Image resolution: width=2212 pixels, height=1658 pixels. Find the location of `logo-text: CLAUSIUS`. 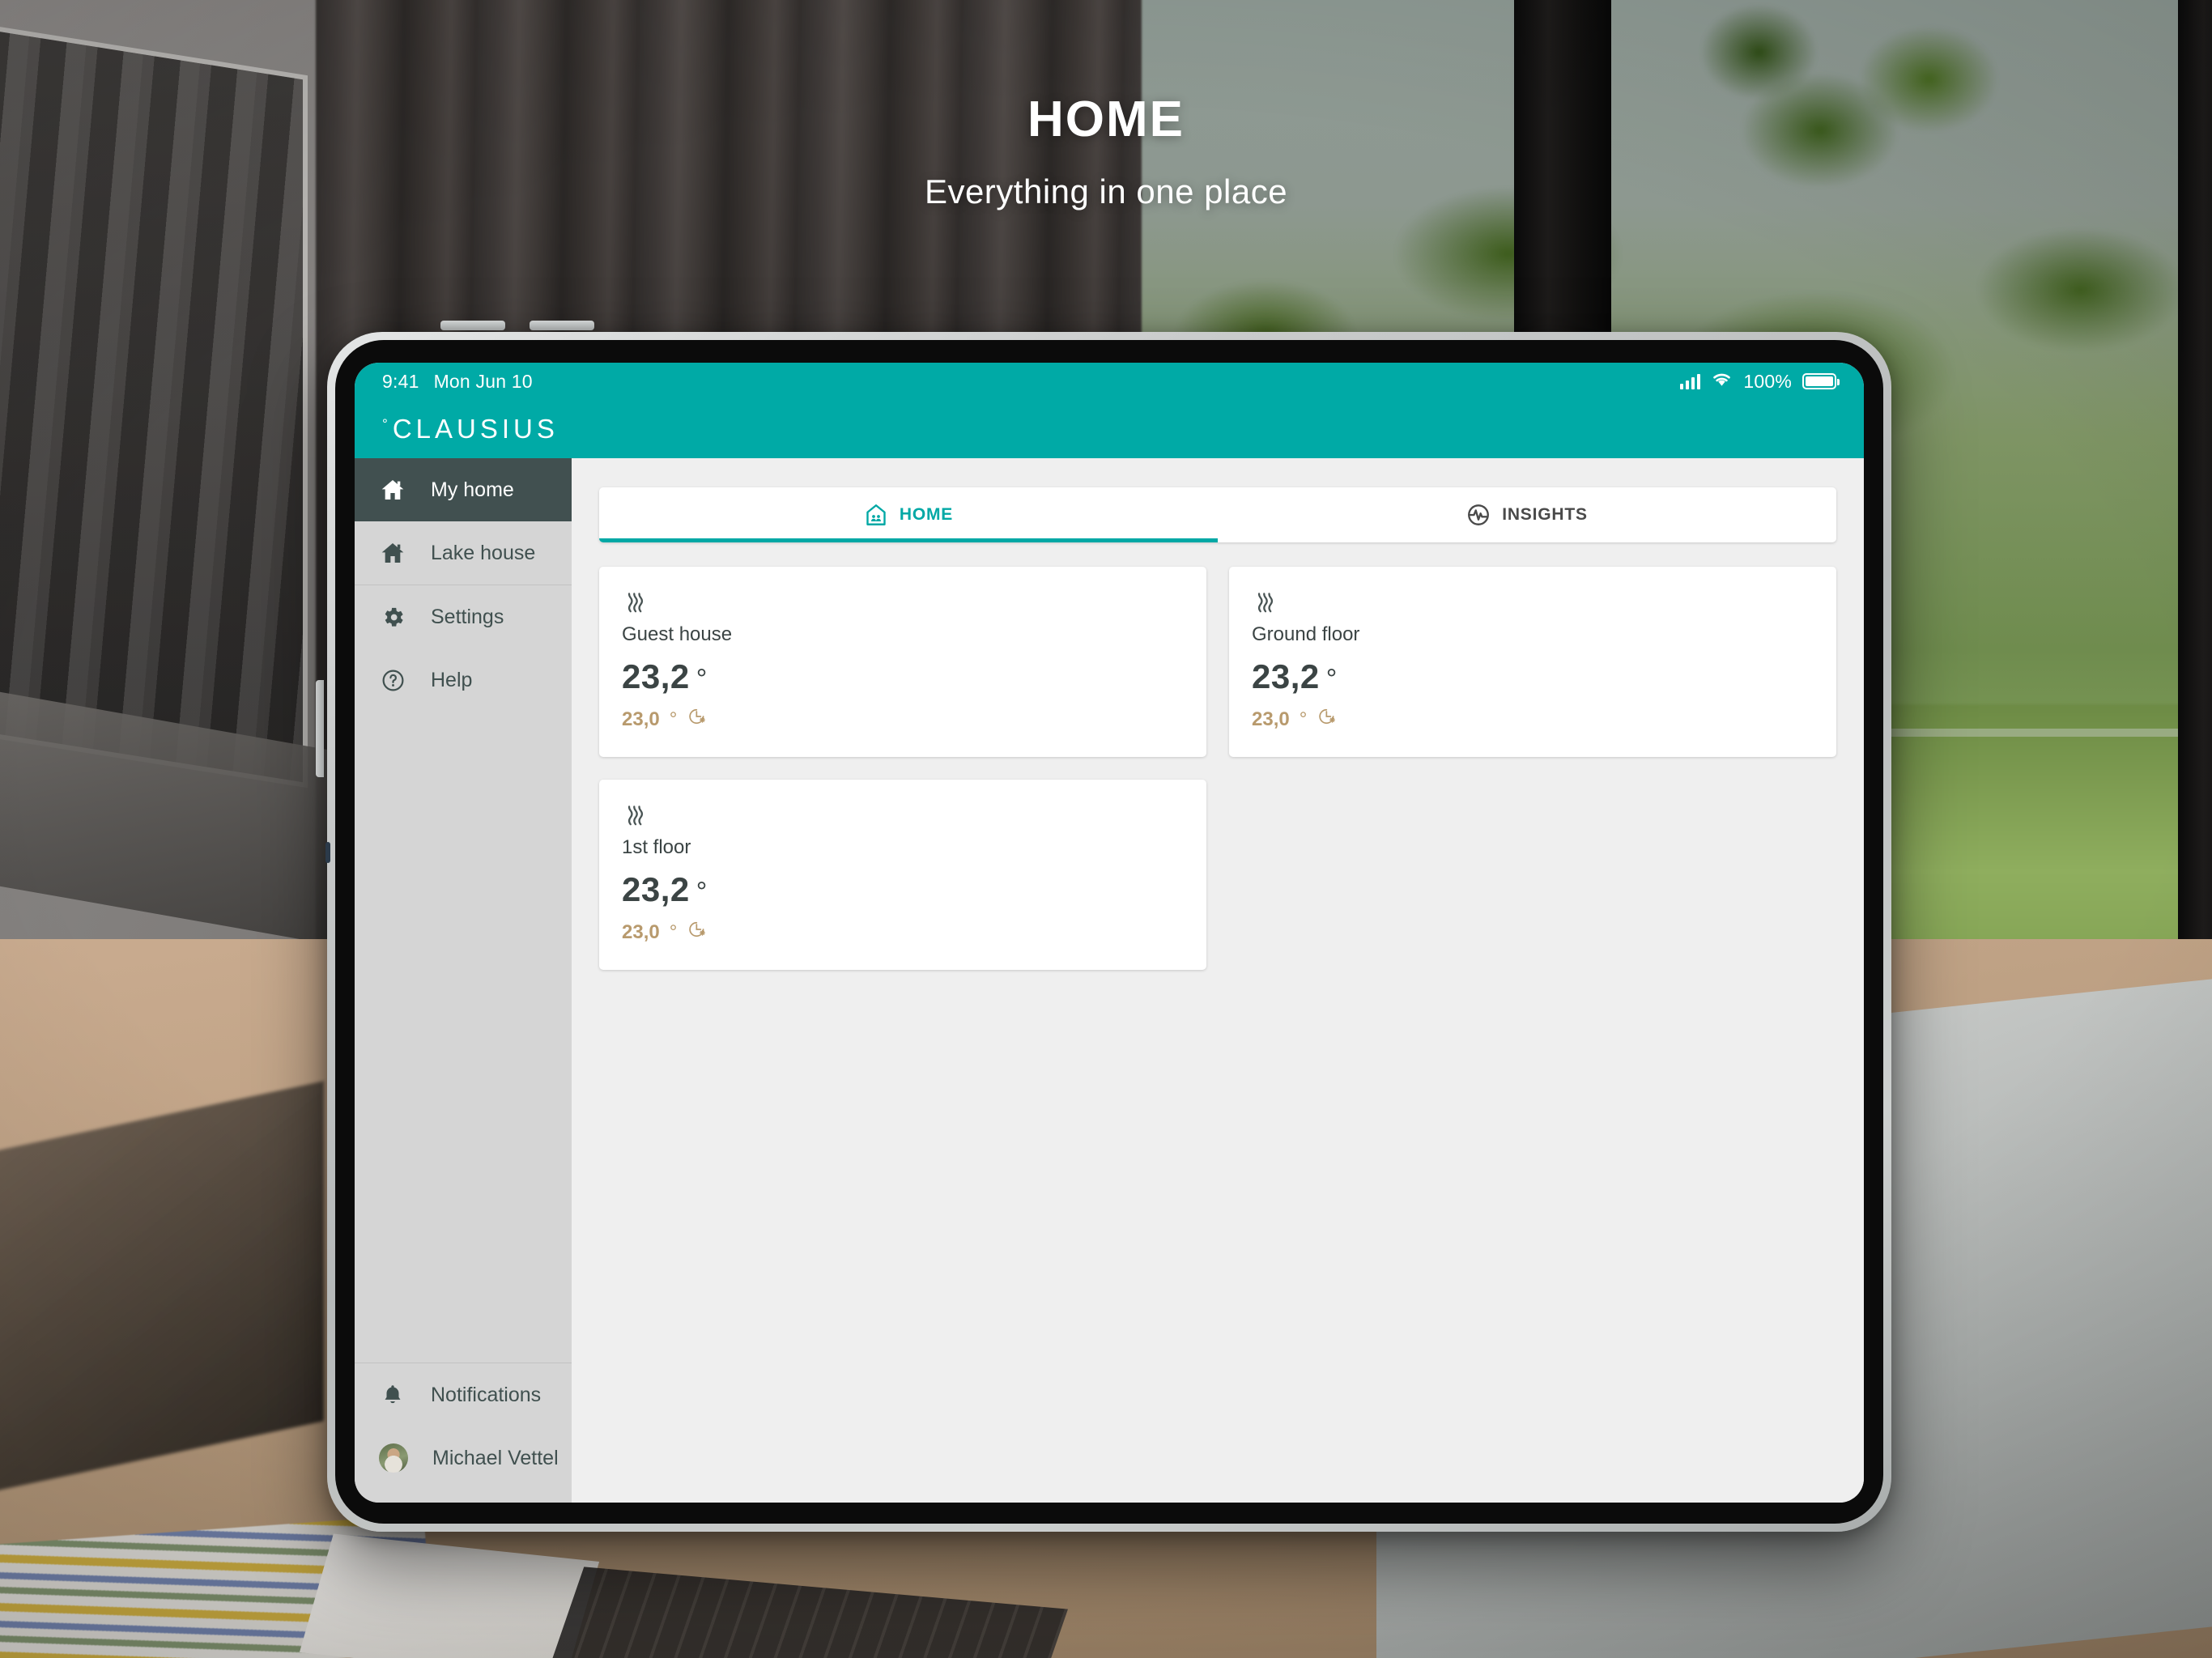

logo-text: CLAUSIUS is located at coordinates (476, 429).